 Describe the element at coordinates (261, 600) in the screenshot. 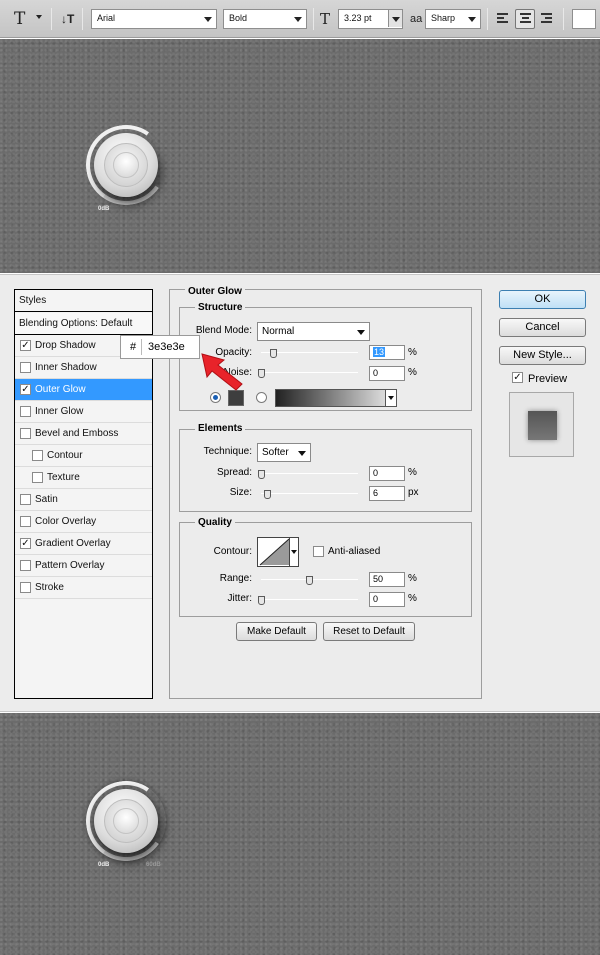

I see `jitter-slider-thumb` at that location.